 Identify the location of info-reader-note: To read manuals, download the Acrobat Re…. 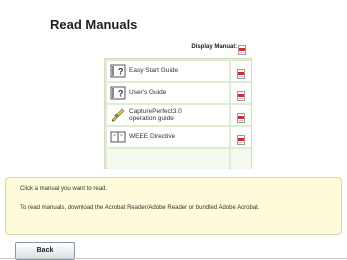
(140, 208).